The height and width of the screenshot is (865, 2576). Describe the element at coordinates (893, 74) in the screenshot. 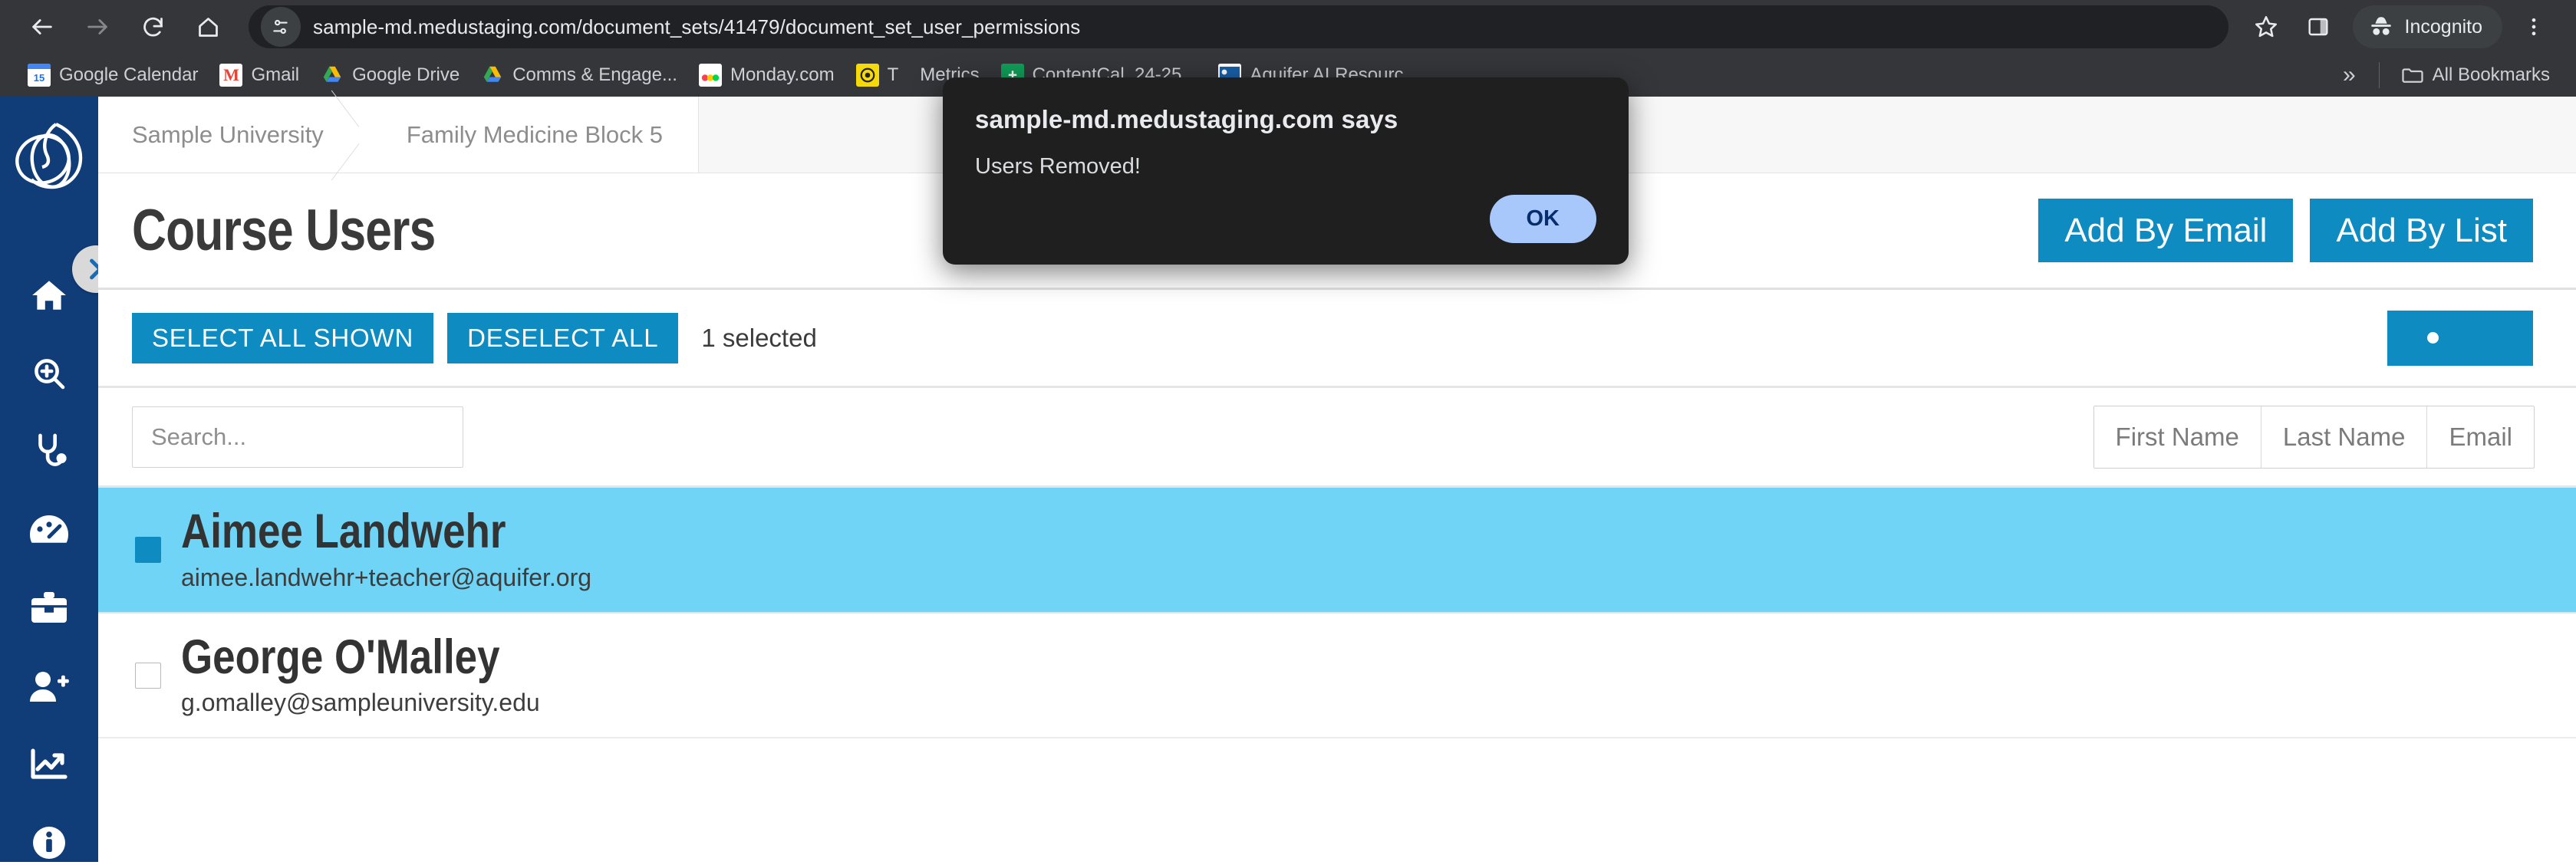

I see `bookmark-label: T` at that location.